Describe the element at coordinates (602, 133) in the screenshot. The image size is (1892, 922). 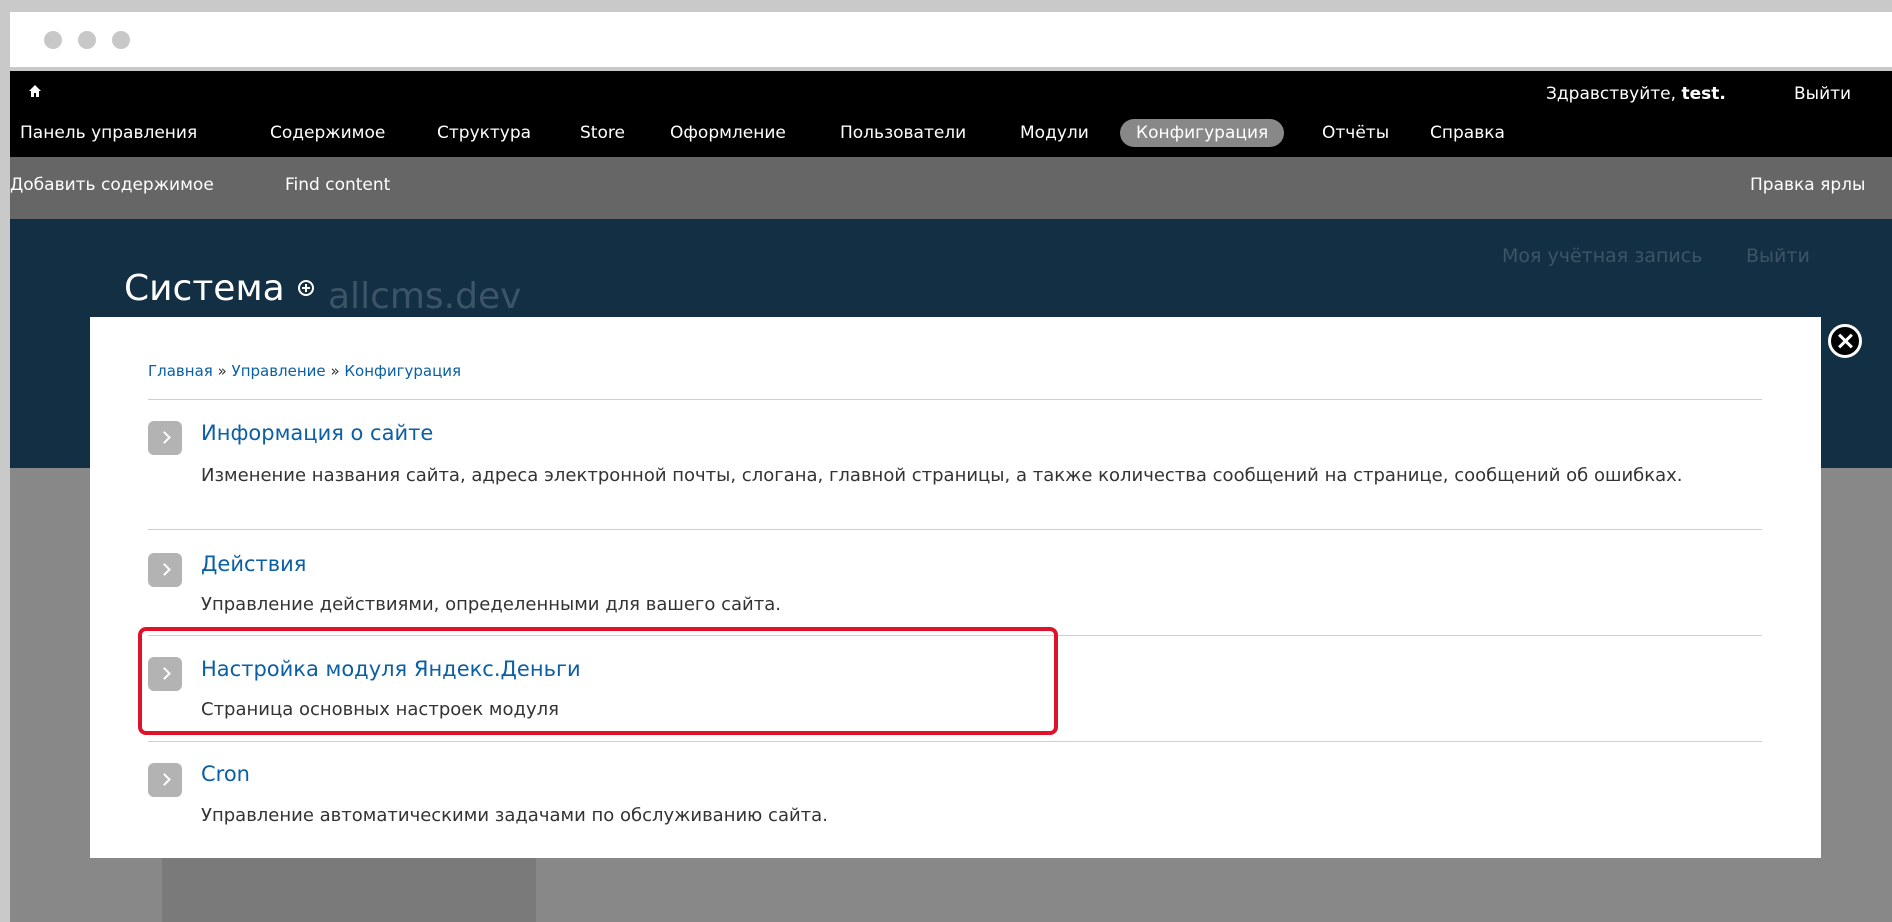
I see `menu-item-store: Store` at that location.